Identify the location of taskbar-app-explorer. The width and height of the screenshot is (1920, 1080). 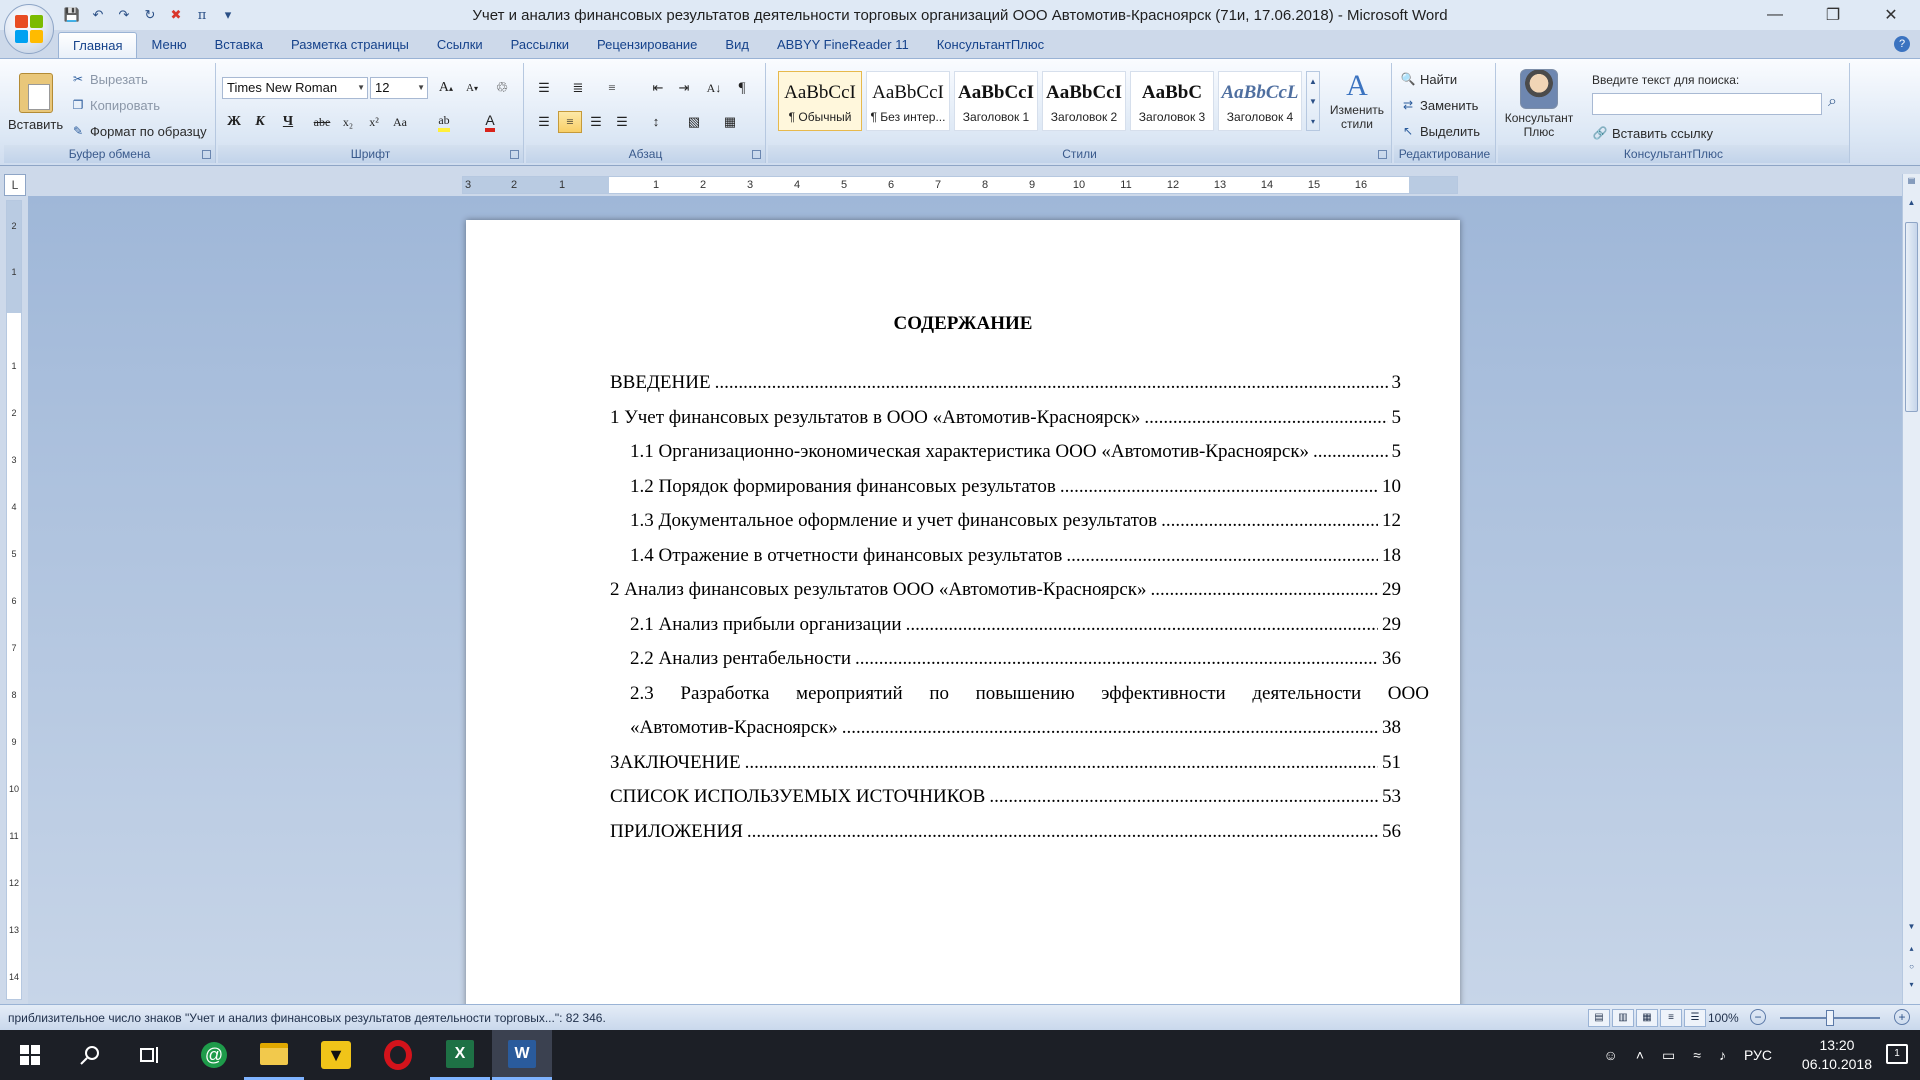
(274, 1055).